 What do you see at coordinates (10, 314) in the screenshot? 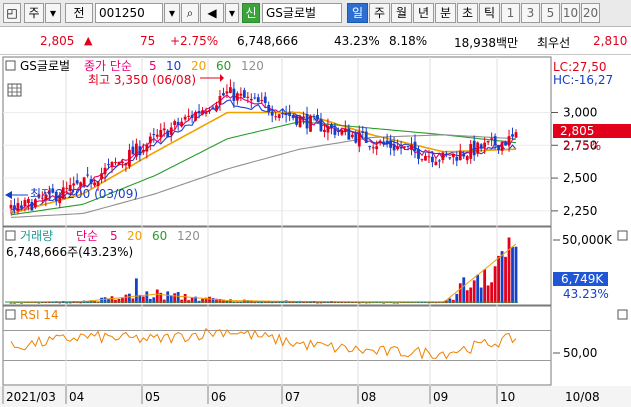
I see `rsi-menu-icon` at bounding box center [10, 314].